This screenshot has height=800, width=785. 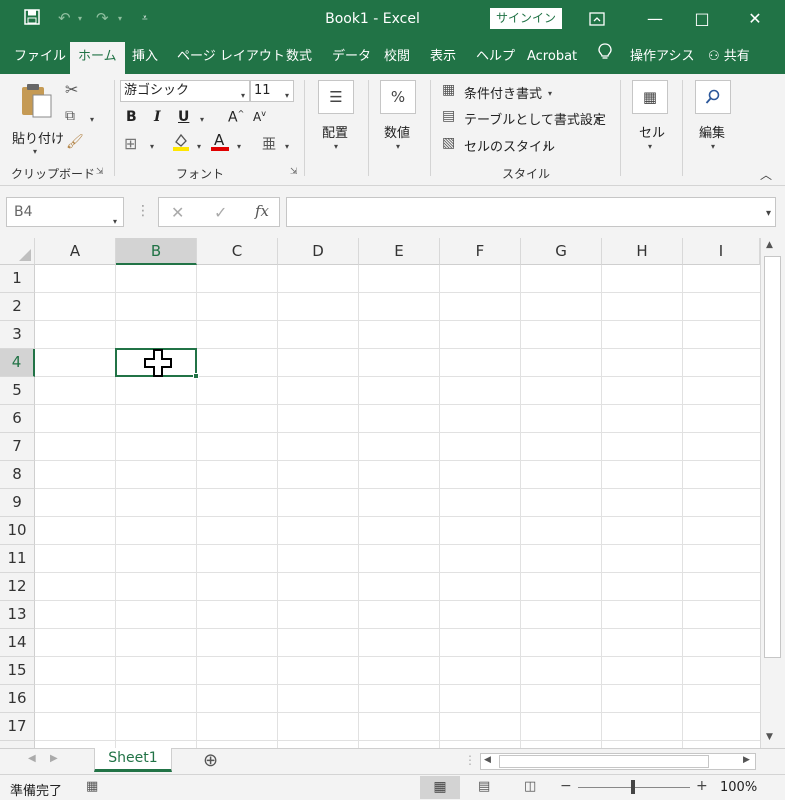 What do you see at coordinates (769, 245) in the screenshot?
I see `scroll-up-icon: ▲` at bounding box center [769, 245].